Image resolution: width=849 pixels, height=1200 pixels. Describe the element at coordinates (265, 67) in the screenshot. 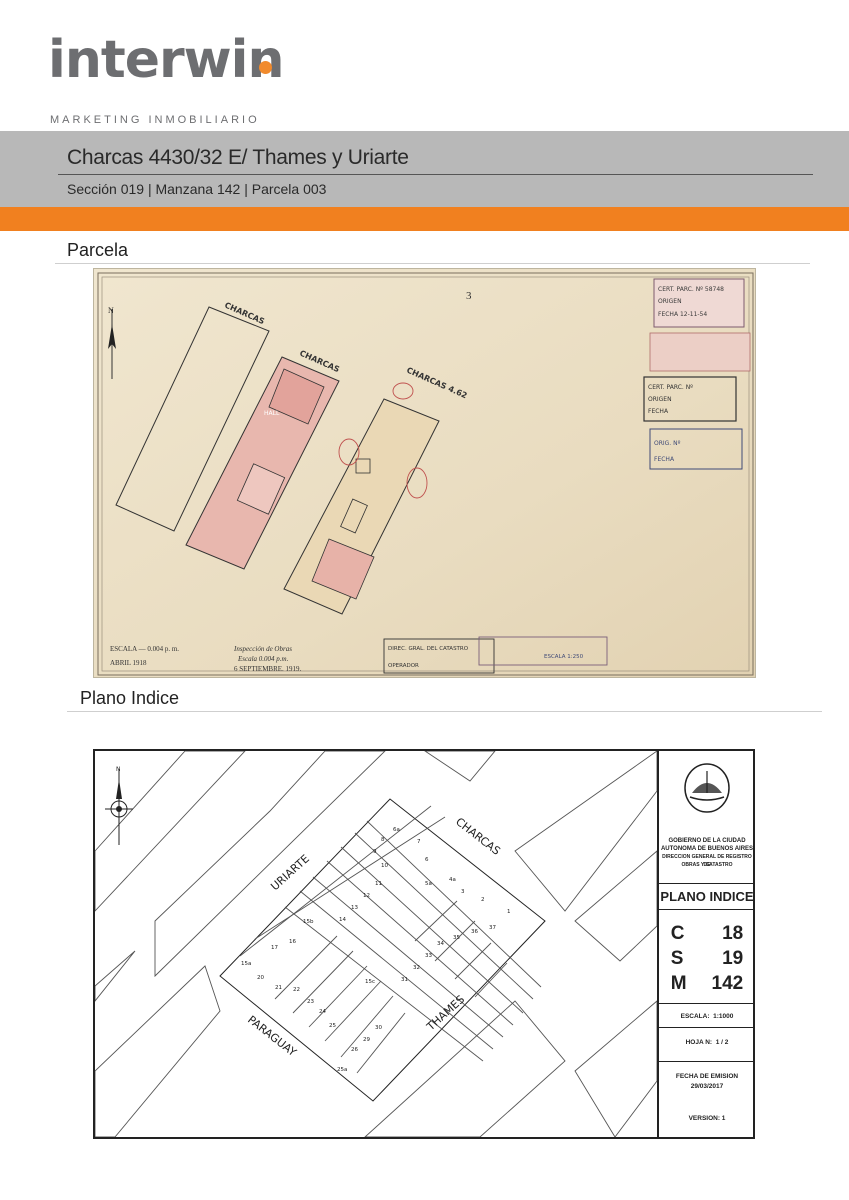

I see `logo-dot-icon` at that location.